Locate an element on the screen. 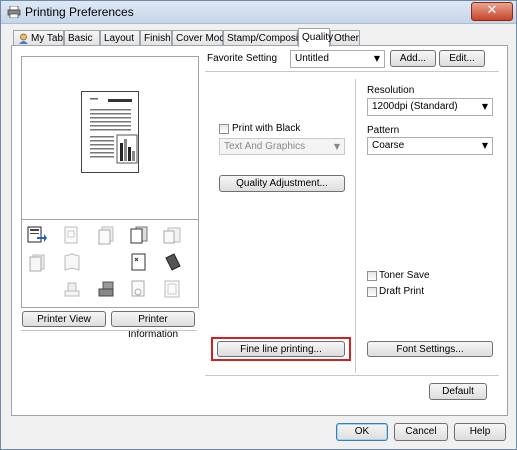 The height and width of the screenshot is (450, 517). button-label: Printer View is located at coordinates (64, 319).